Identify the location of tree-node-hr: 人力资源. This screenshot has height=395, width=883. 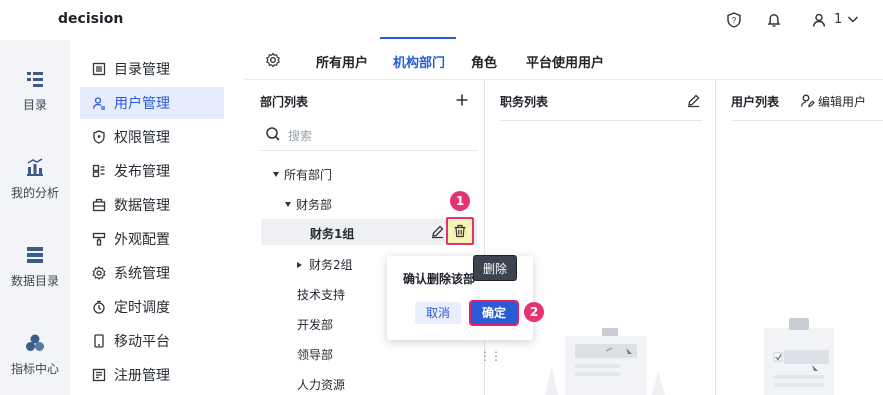
(321, 384).